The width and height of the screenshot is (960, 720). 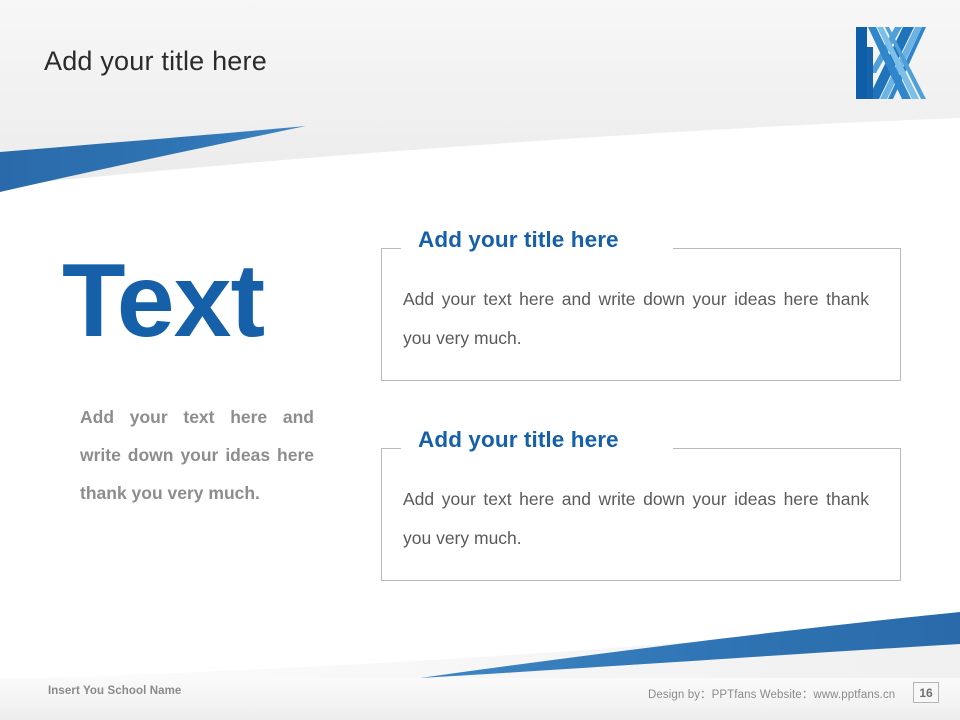 I want to click on footer-credit: Design by：PPTfans Website：www.pptfans.cn, so click(x=772, y=695).